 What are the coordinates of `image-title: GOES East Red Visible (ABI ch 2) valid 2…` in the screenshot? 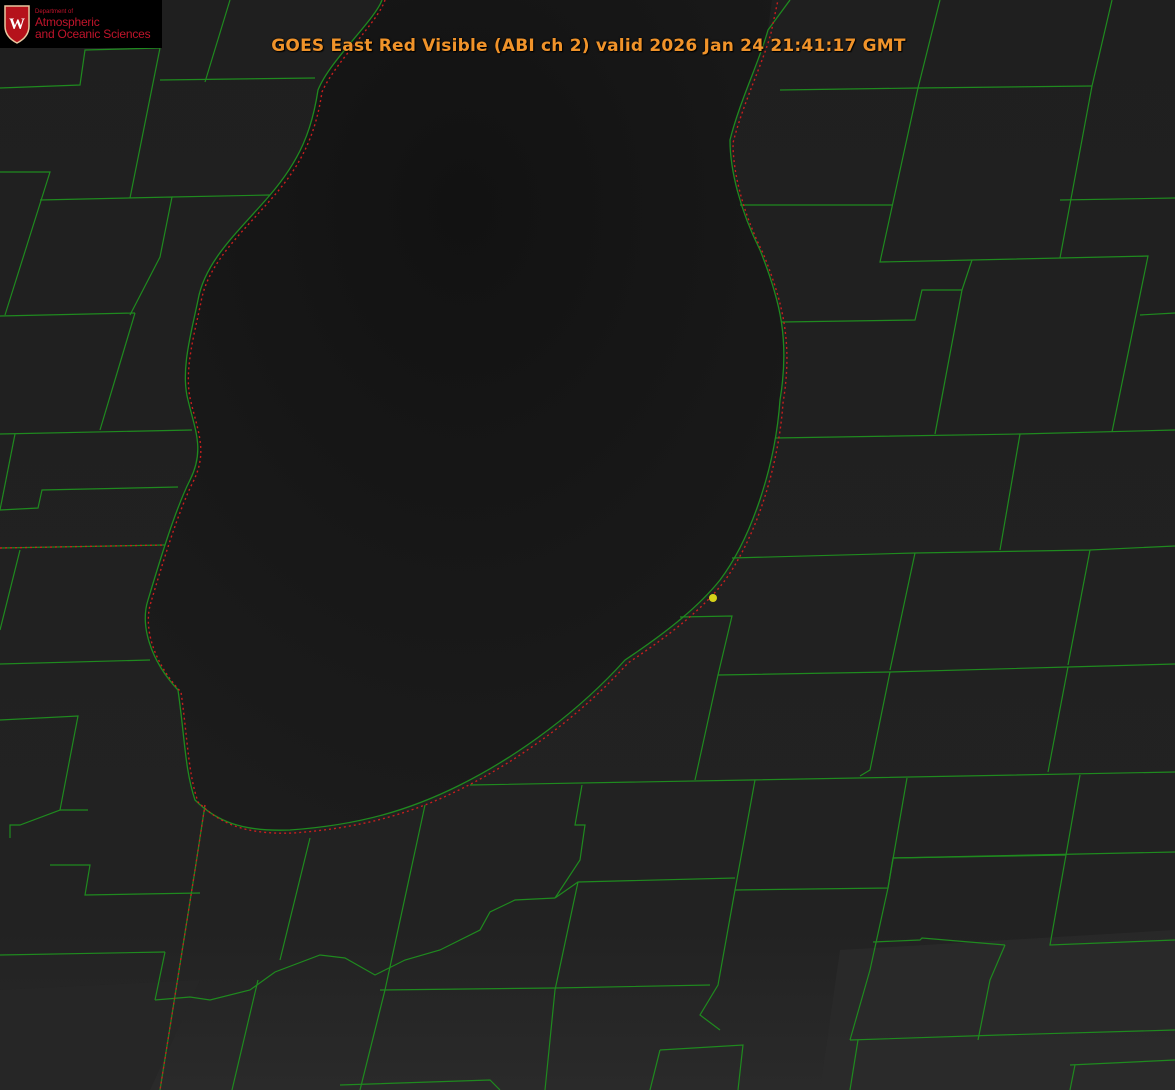 It's located at (588, 46).